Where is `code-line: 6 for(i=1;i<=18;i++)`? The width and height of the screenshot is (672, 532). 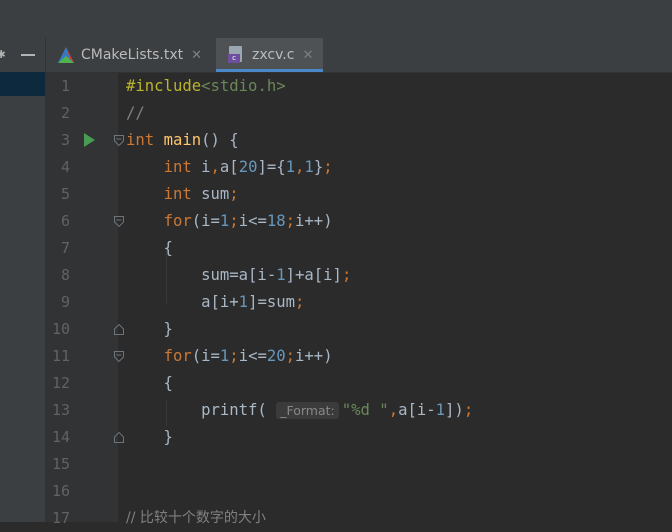
code-line: 6 for(i=1;i<=18;i++) is located at coordinates (359, 221).